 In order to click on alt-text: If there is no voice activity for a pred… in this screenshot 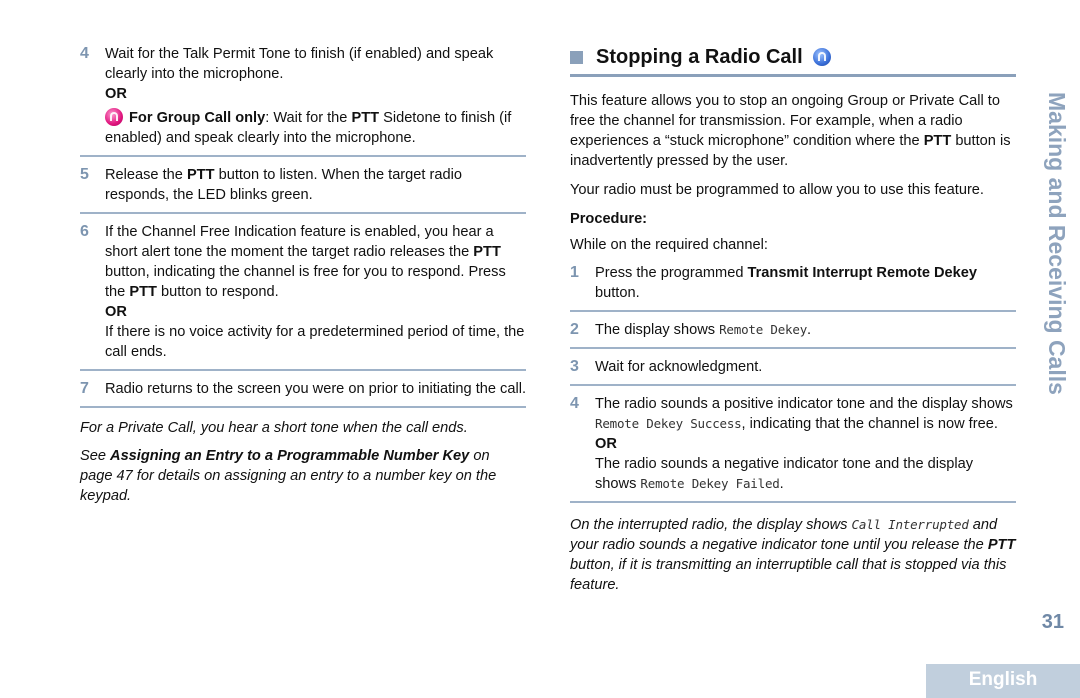, I will do `click(315, 342)`.